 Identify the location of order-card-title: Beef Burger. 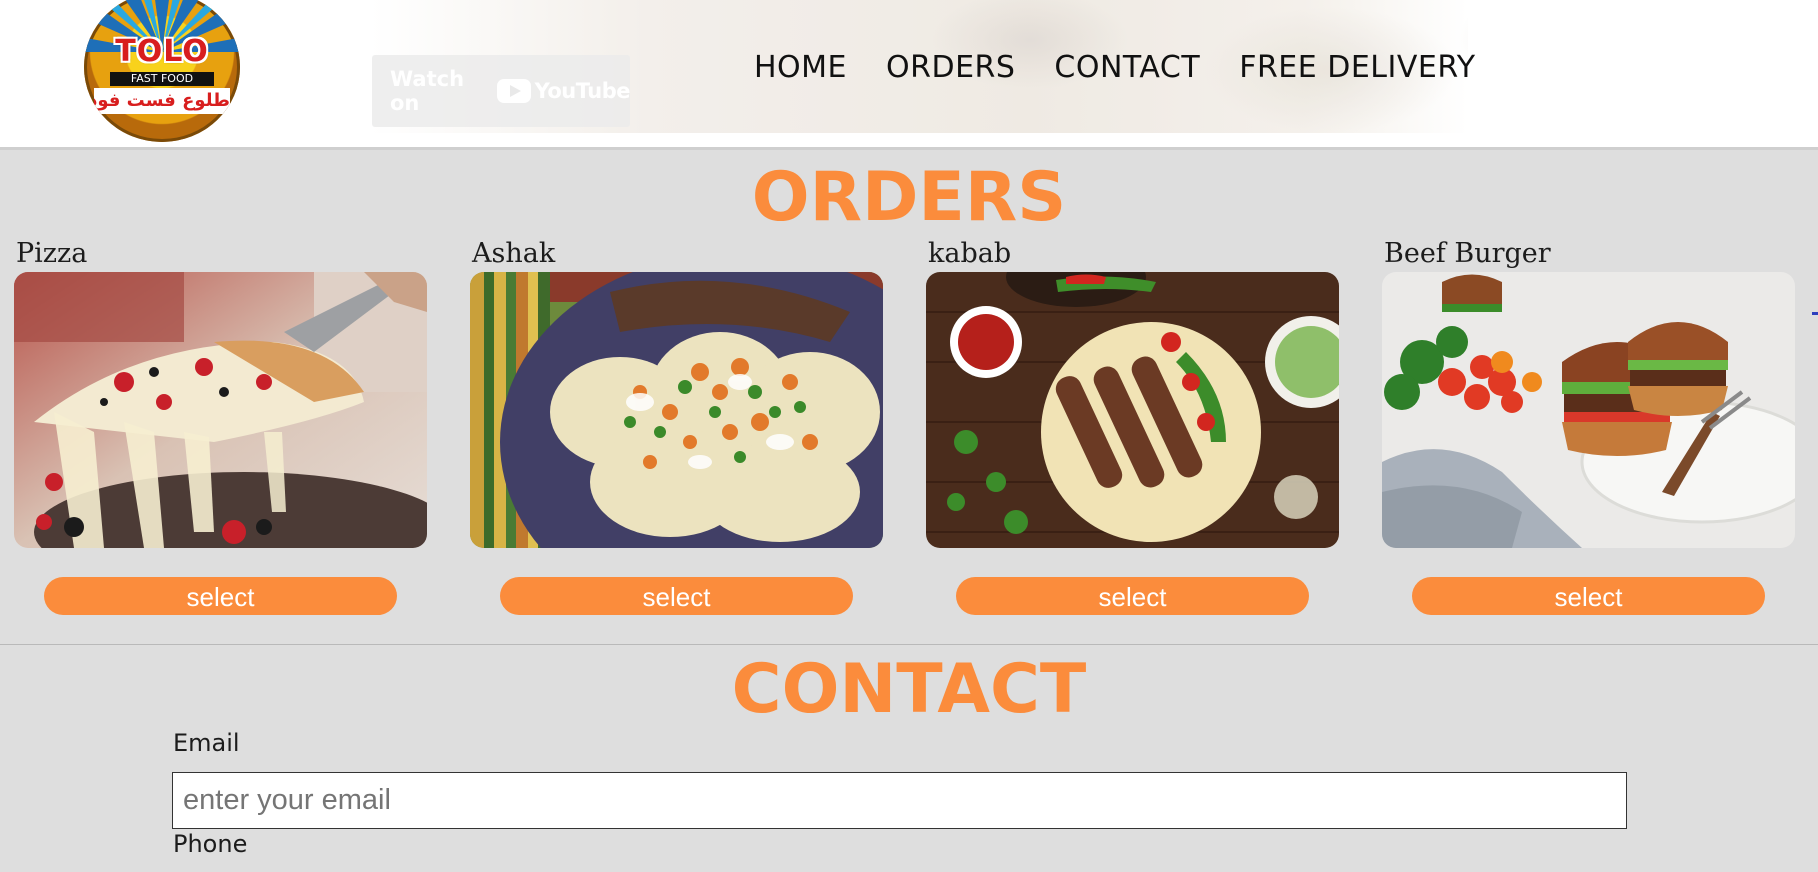
(1467, 253).